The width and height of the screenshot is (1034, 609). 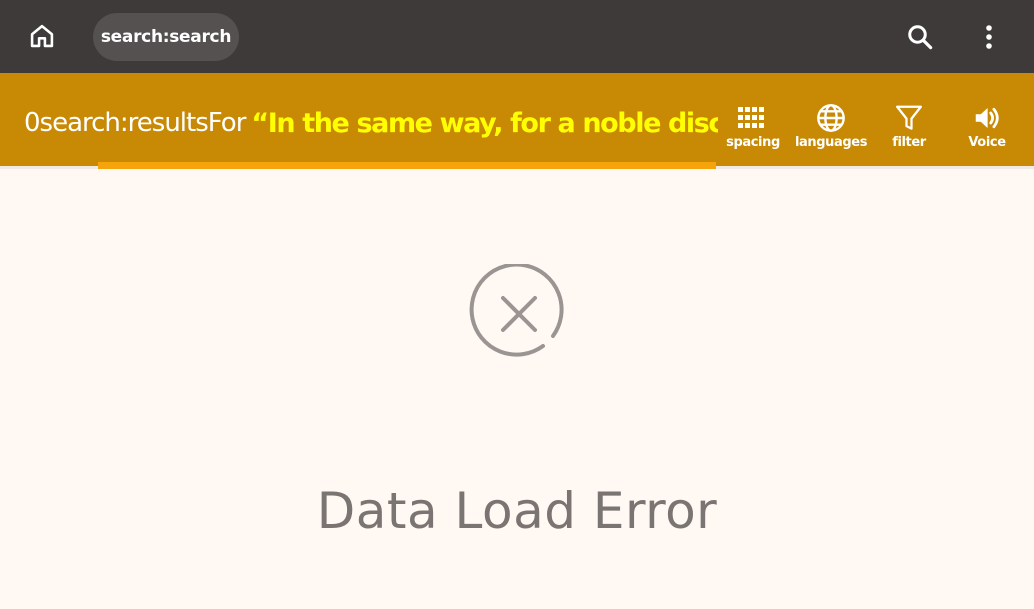 What do you see at coordinates (831, 142) in the screenshot?
I see `languages-label: languages` at bounding box center [831, 142].